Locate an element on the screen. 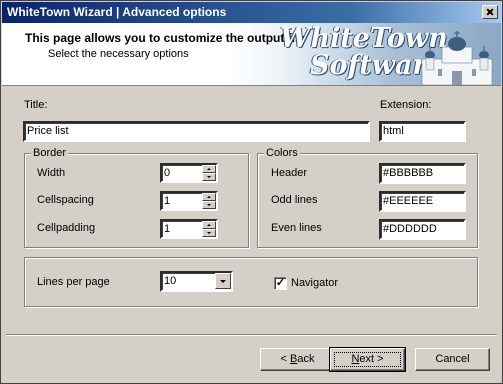  title-bar: WhiteTown Wizard | Advanced options is located at coordinates (251, 12).